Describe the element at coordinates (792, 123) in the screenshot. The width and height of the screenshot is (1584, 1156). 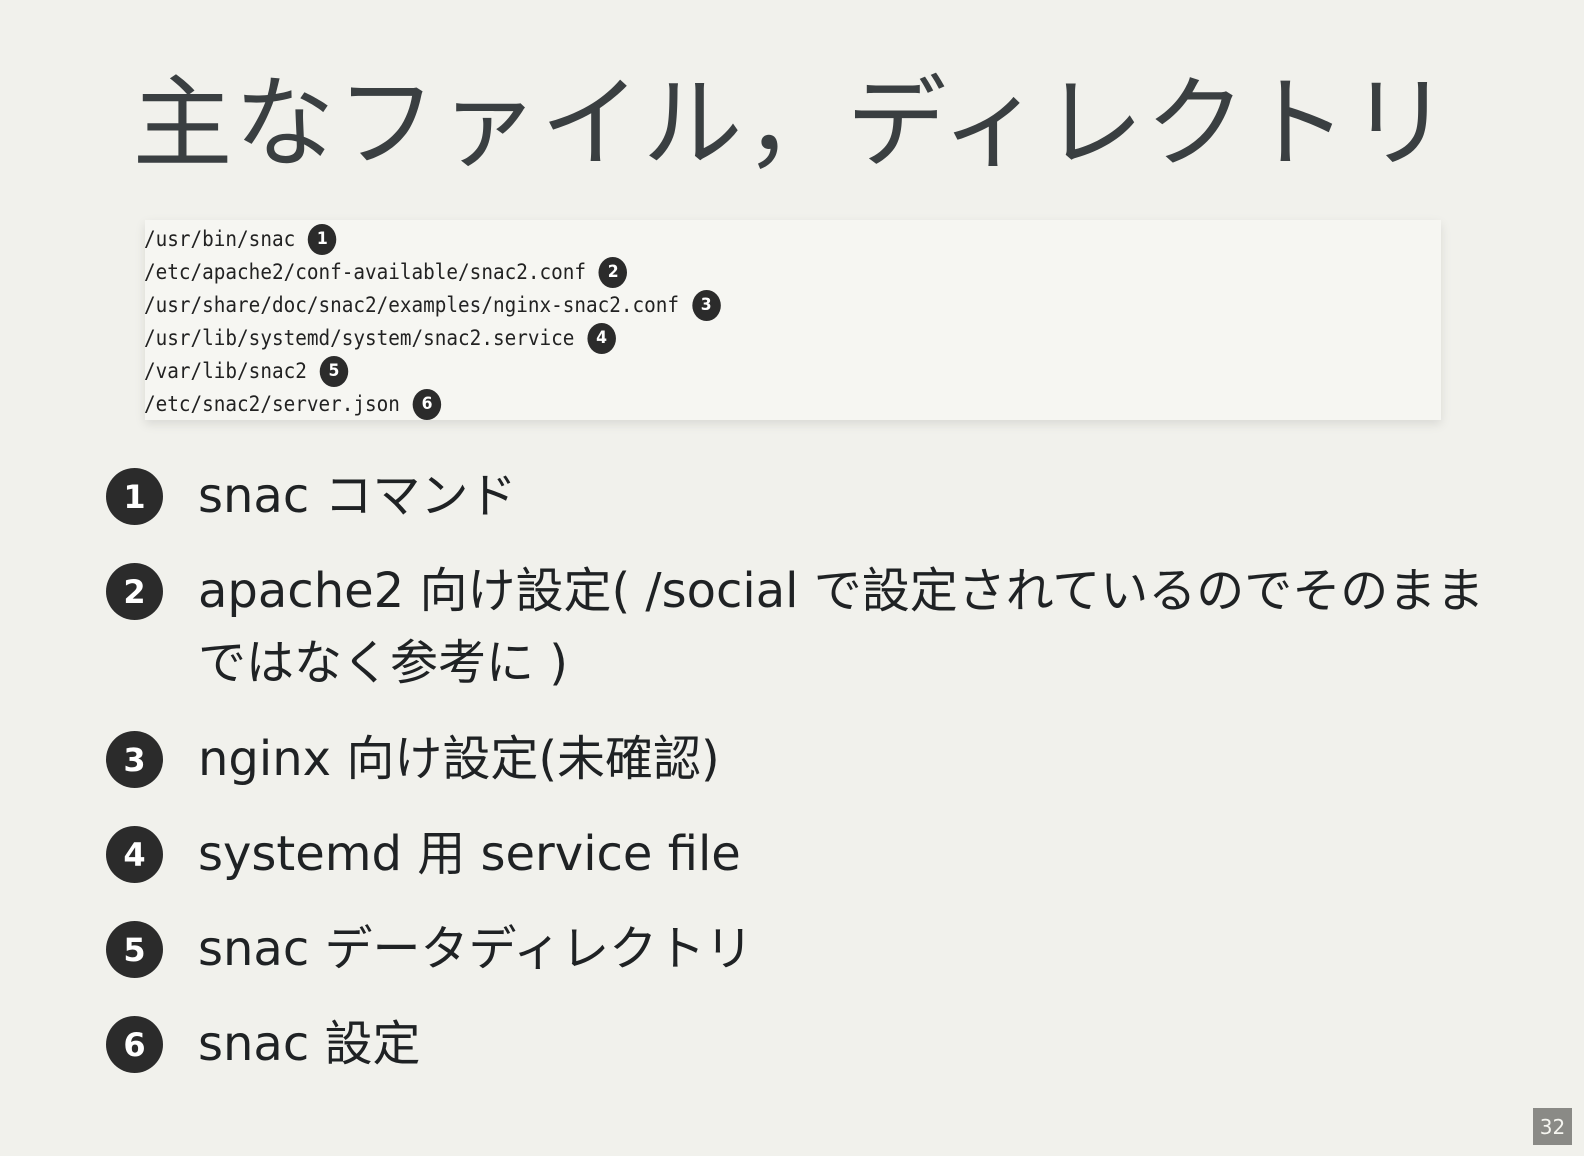
I see `slide-title: 主なファイル，ディレクトリ` at that location.